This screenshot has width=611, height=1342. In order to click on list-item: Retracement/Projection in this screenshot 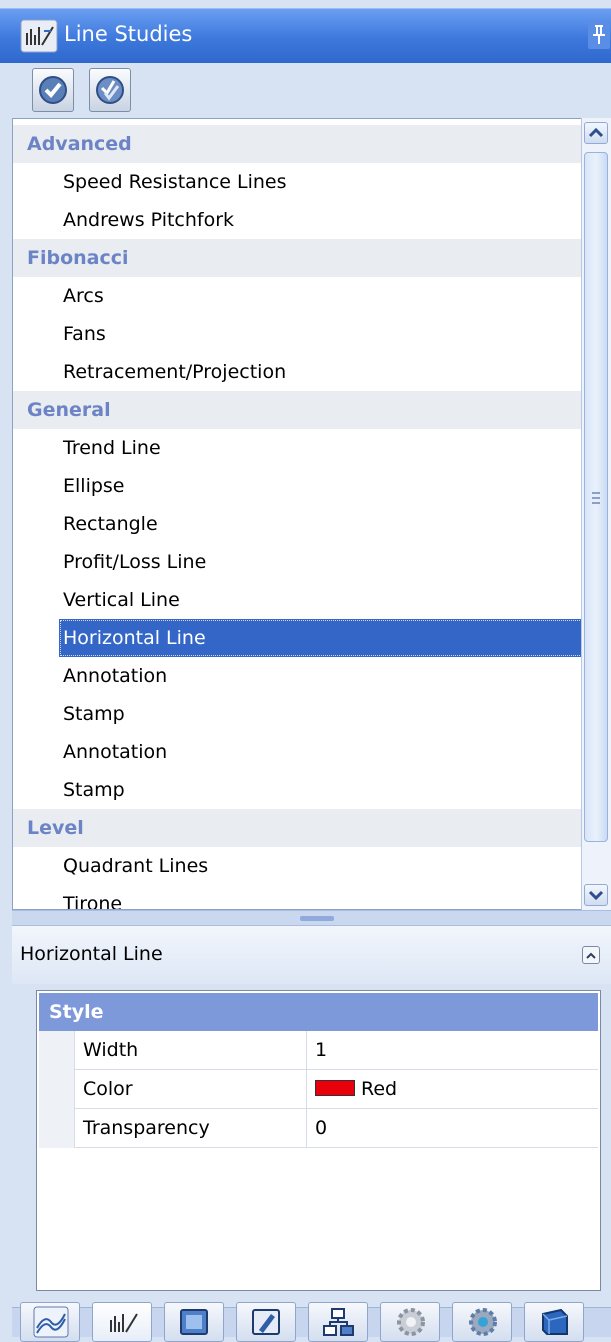, I will do `click(321, 372)`.